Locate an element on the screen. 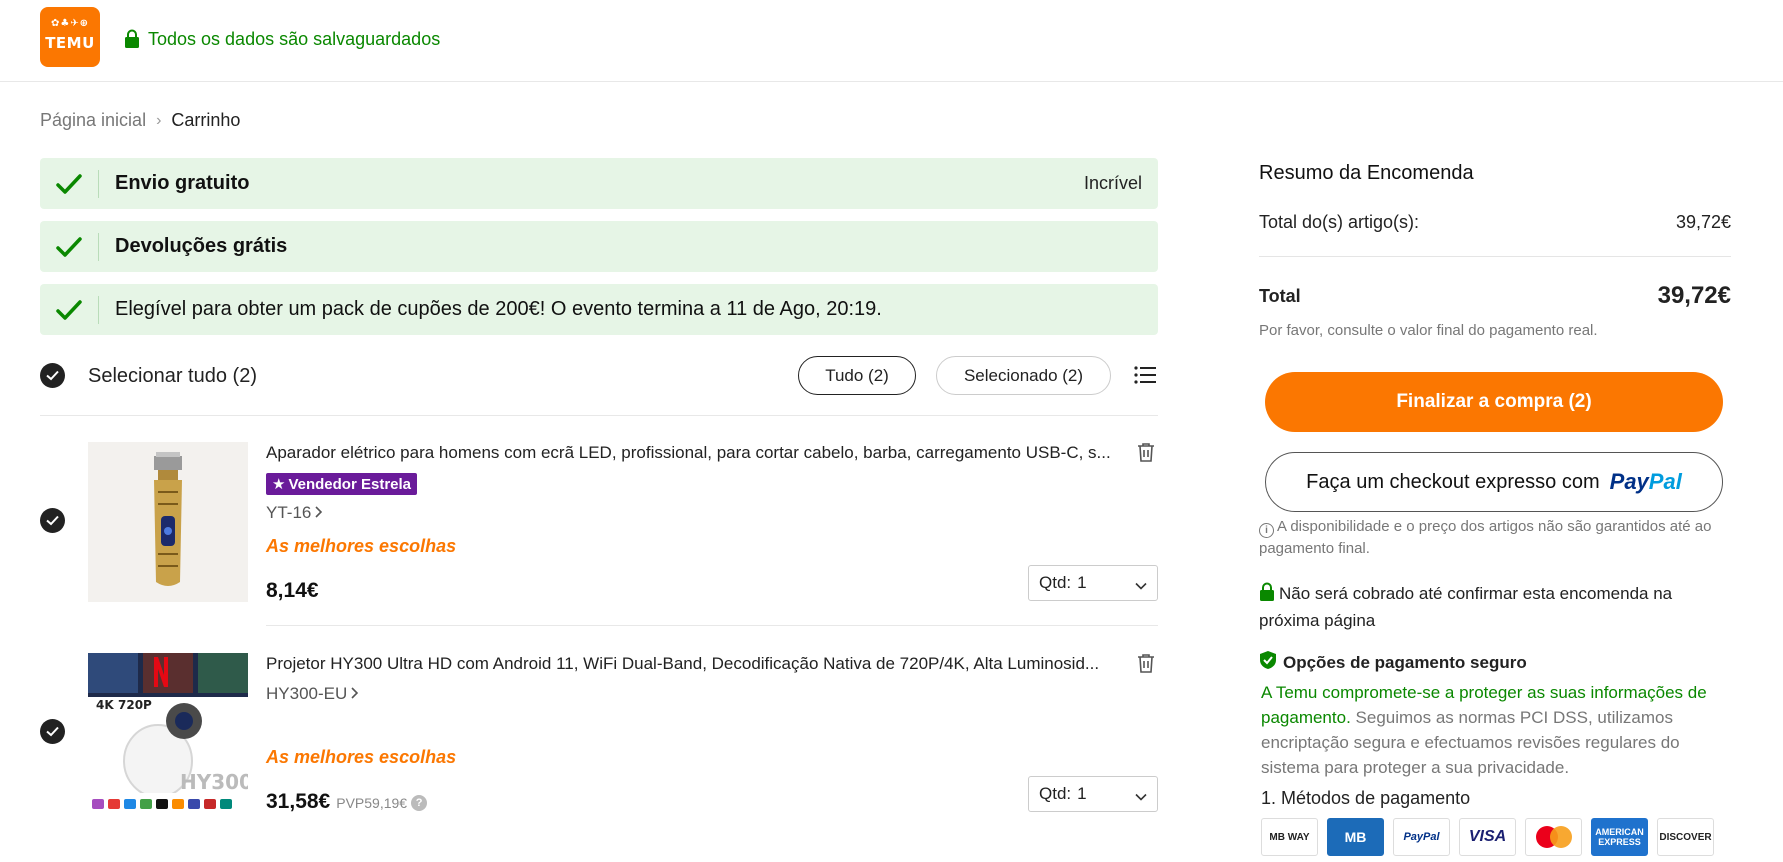  variant-label: YT-16 is located at coordinates (289, 512).